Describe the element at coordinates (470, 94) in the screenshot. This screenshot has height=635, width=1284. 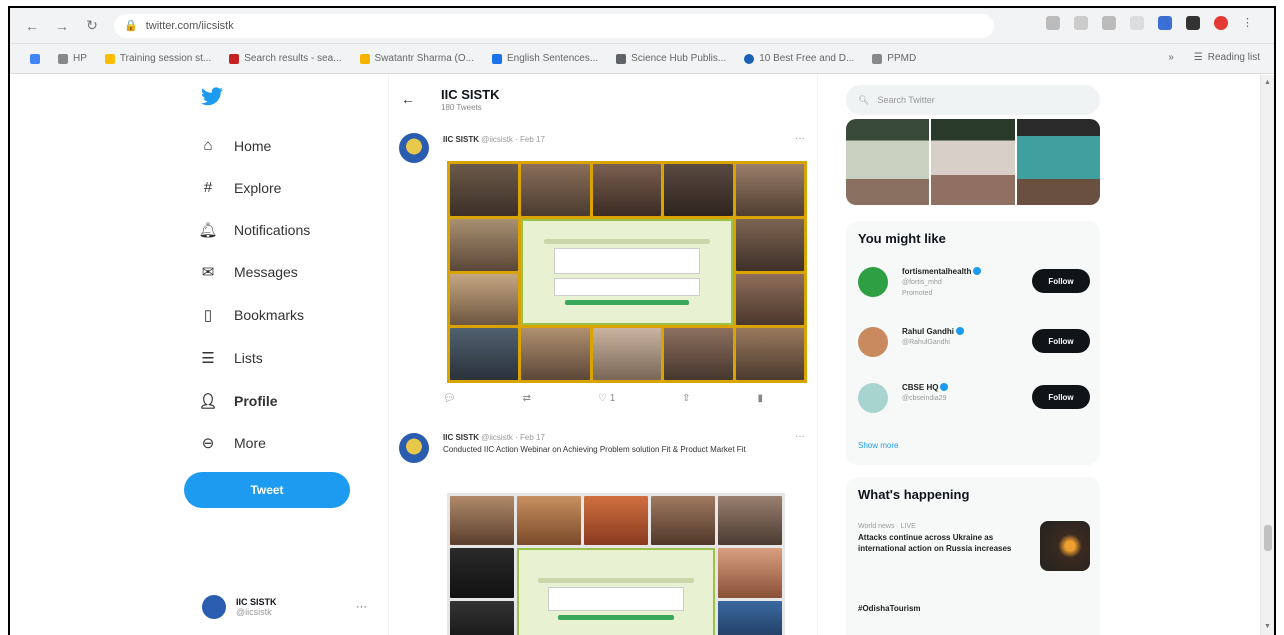
I see `page-title: IIC SISTK` at that location.